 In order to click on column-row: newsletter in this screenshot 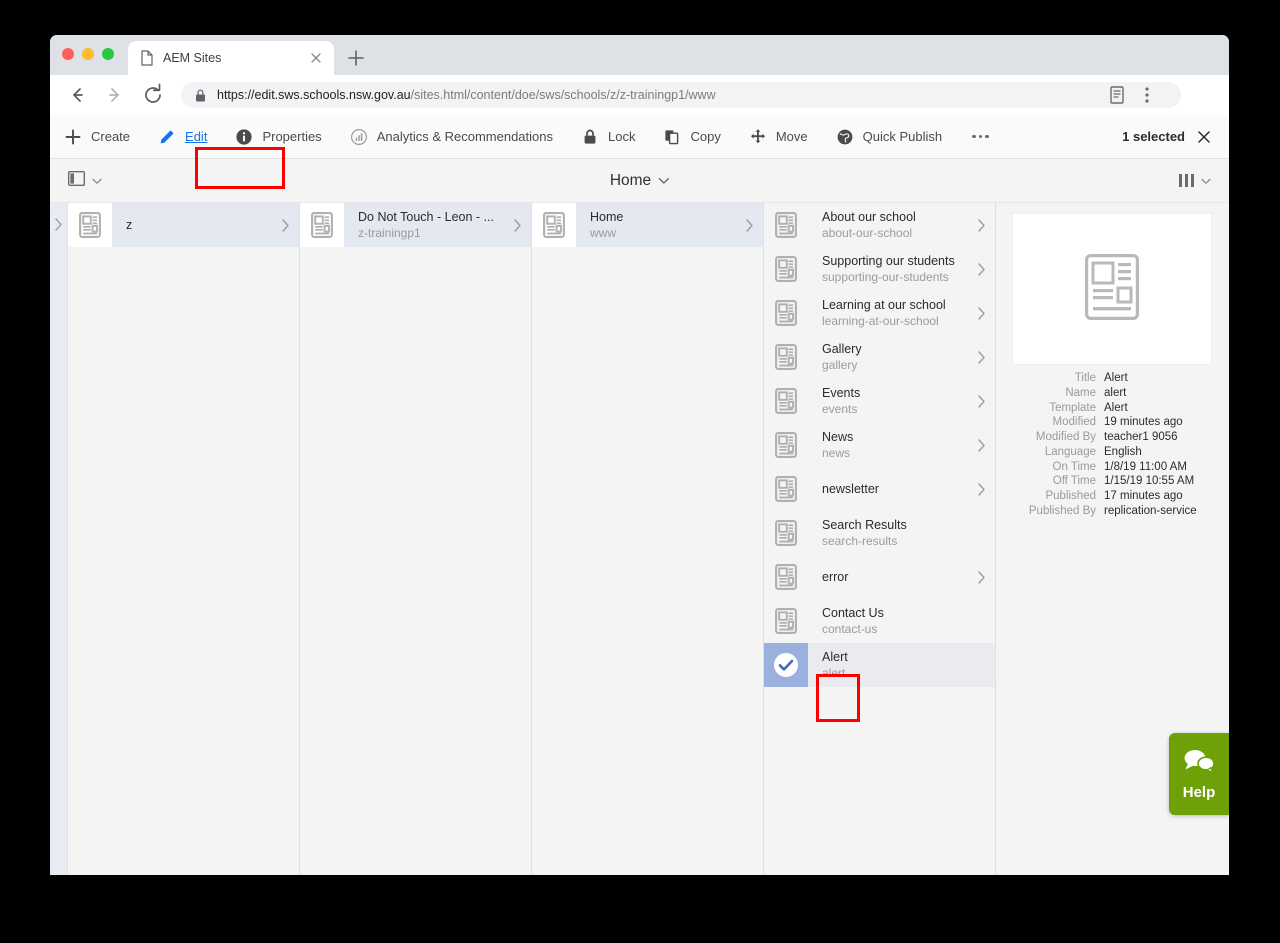, I will do `click(879, 489)`.